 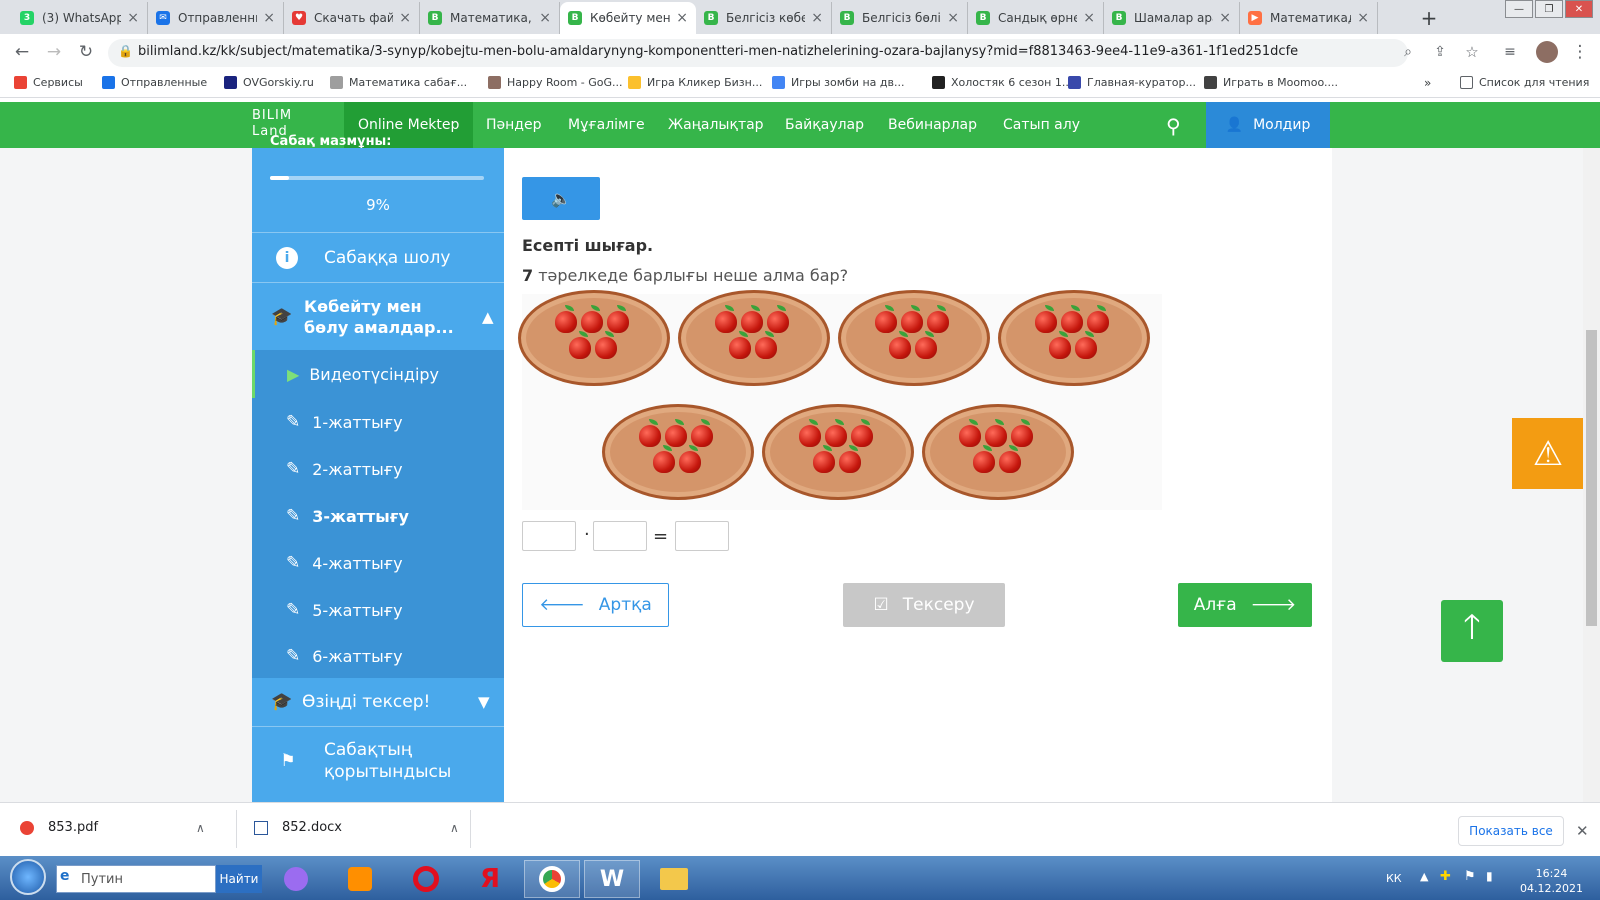 What do you see at coordinates (378, 656) in the screenshot?
I see `sidebar-item-exercise-6: ✎ 6-жаттығу` at bounding box center [378, 656].